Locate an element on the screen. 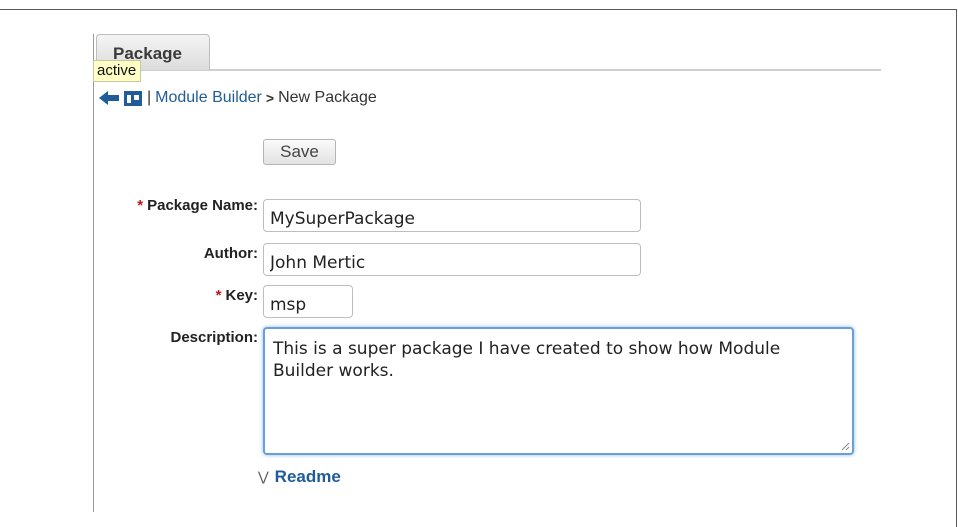 This screenshot has width=958, height=527. description-label: Description: is located at coordinates (214, 337).